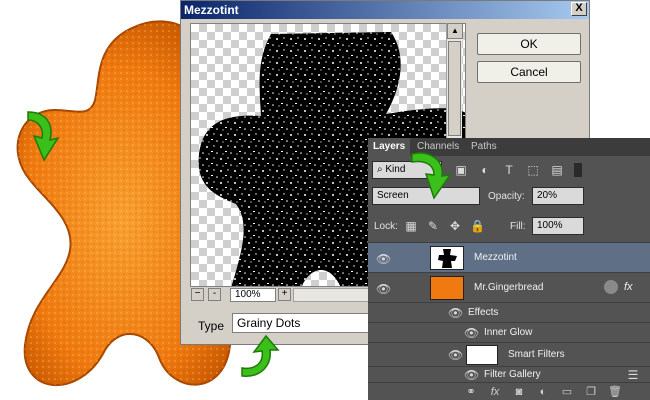  Describe the element at coordinates (633, 375) in the screenshot. I see `filter-options-icon: ☰` at that location.